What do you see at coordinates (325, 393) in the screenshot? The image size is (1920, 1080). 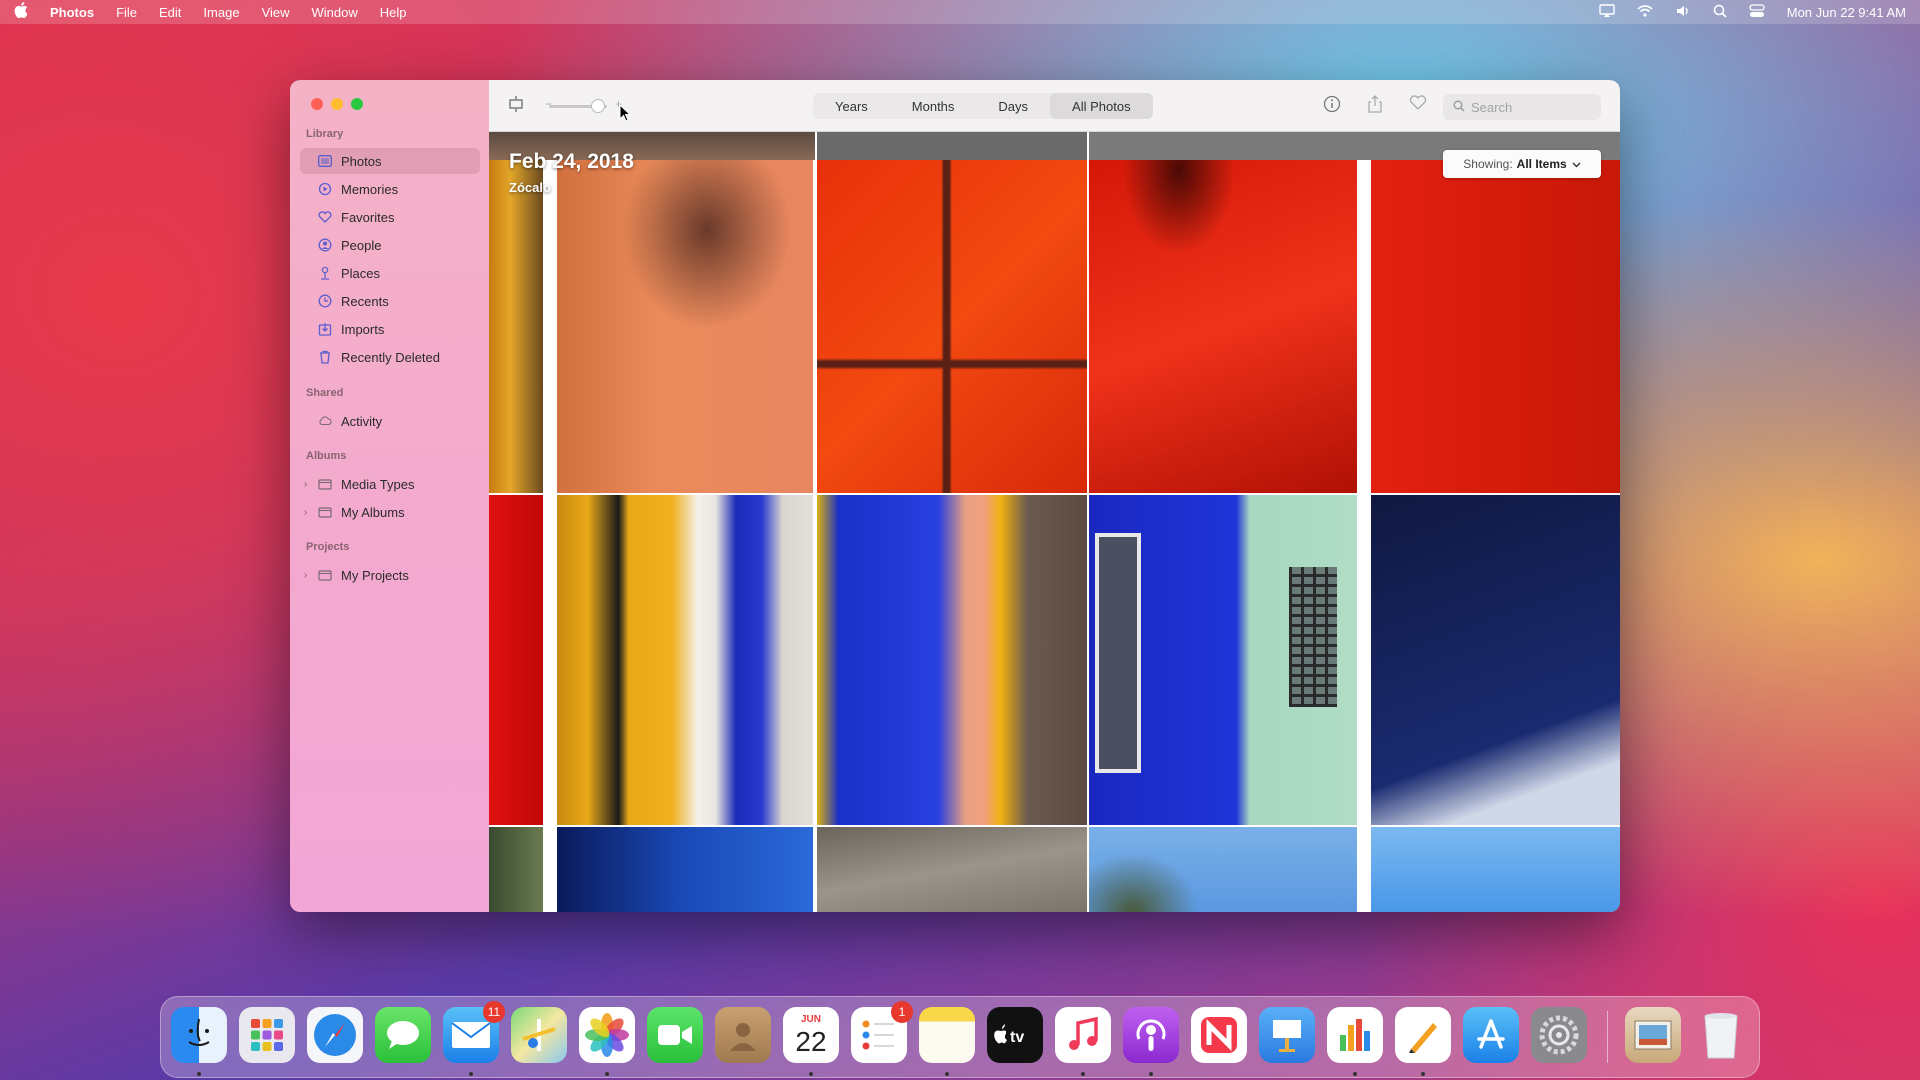 I see `section-shared-label: Shared` at bounding box center [325, 393].